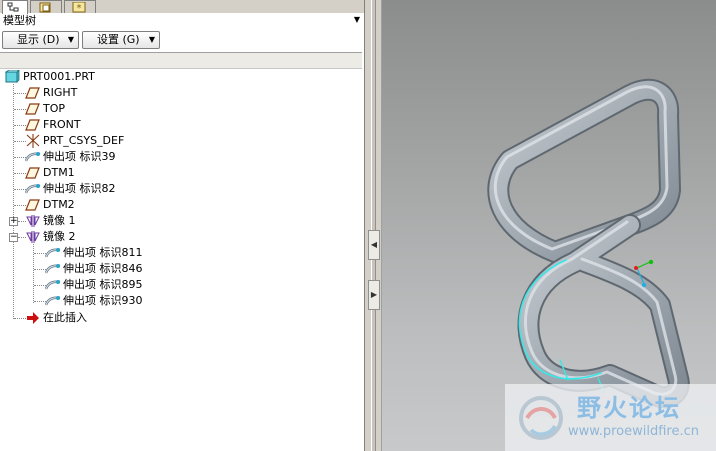 This screenshot has width=716, height=451. Describe the element at coordinates (182, 7) in the screenshot. I see `navigator-tab-strip: *` at that location.